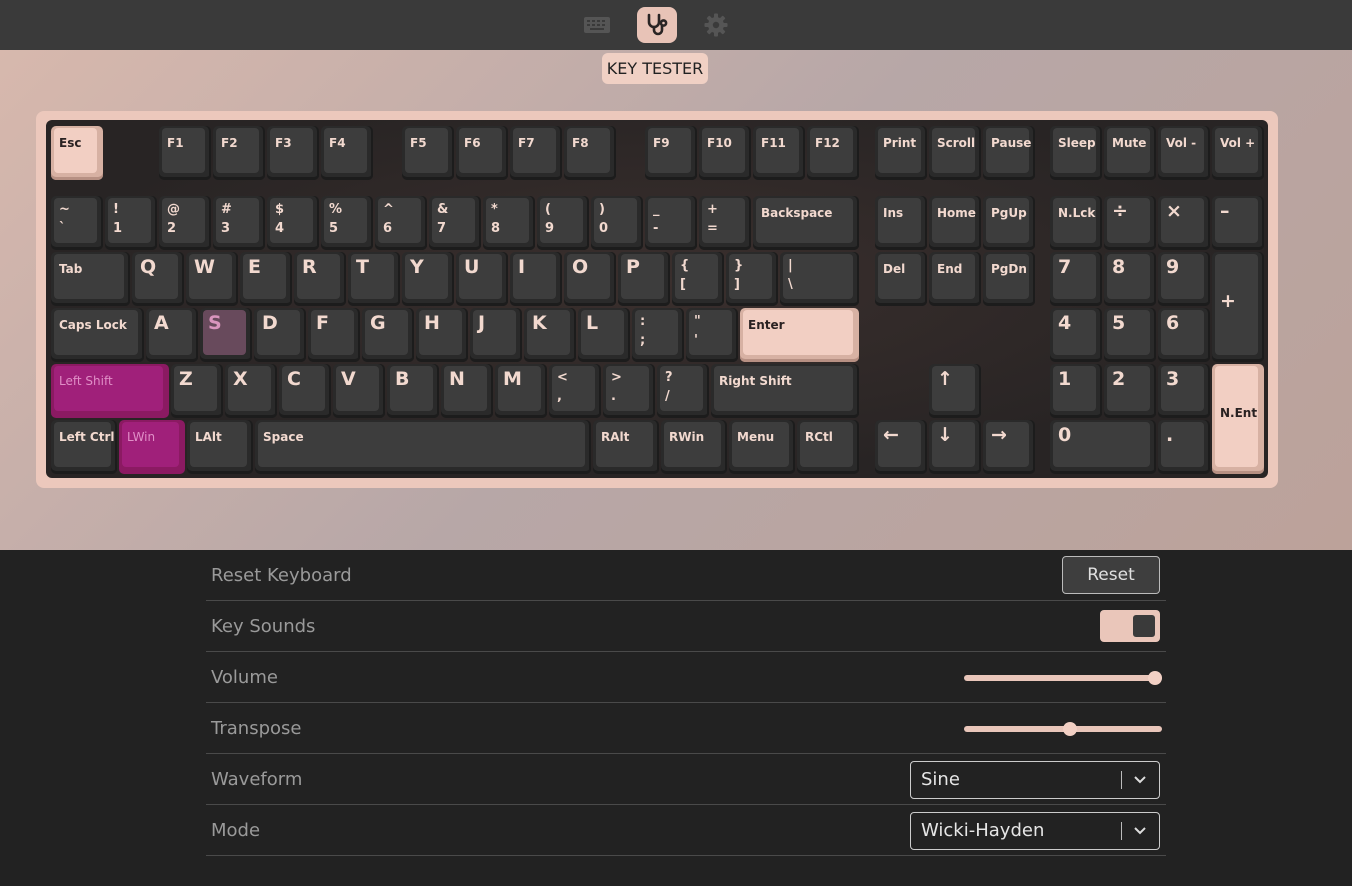 Image resolution: width=1352 pixels, height=886 pixels. What do you see at coordinates (617, 223) in the screenshot?
I see `key-0: ) 0` at bounding box center [617, 223].